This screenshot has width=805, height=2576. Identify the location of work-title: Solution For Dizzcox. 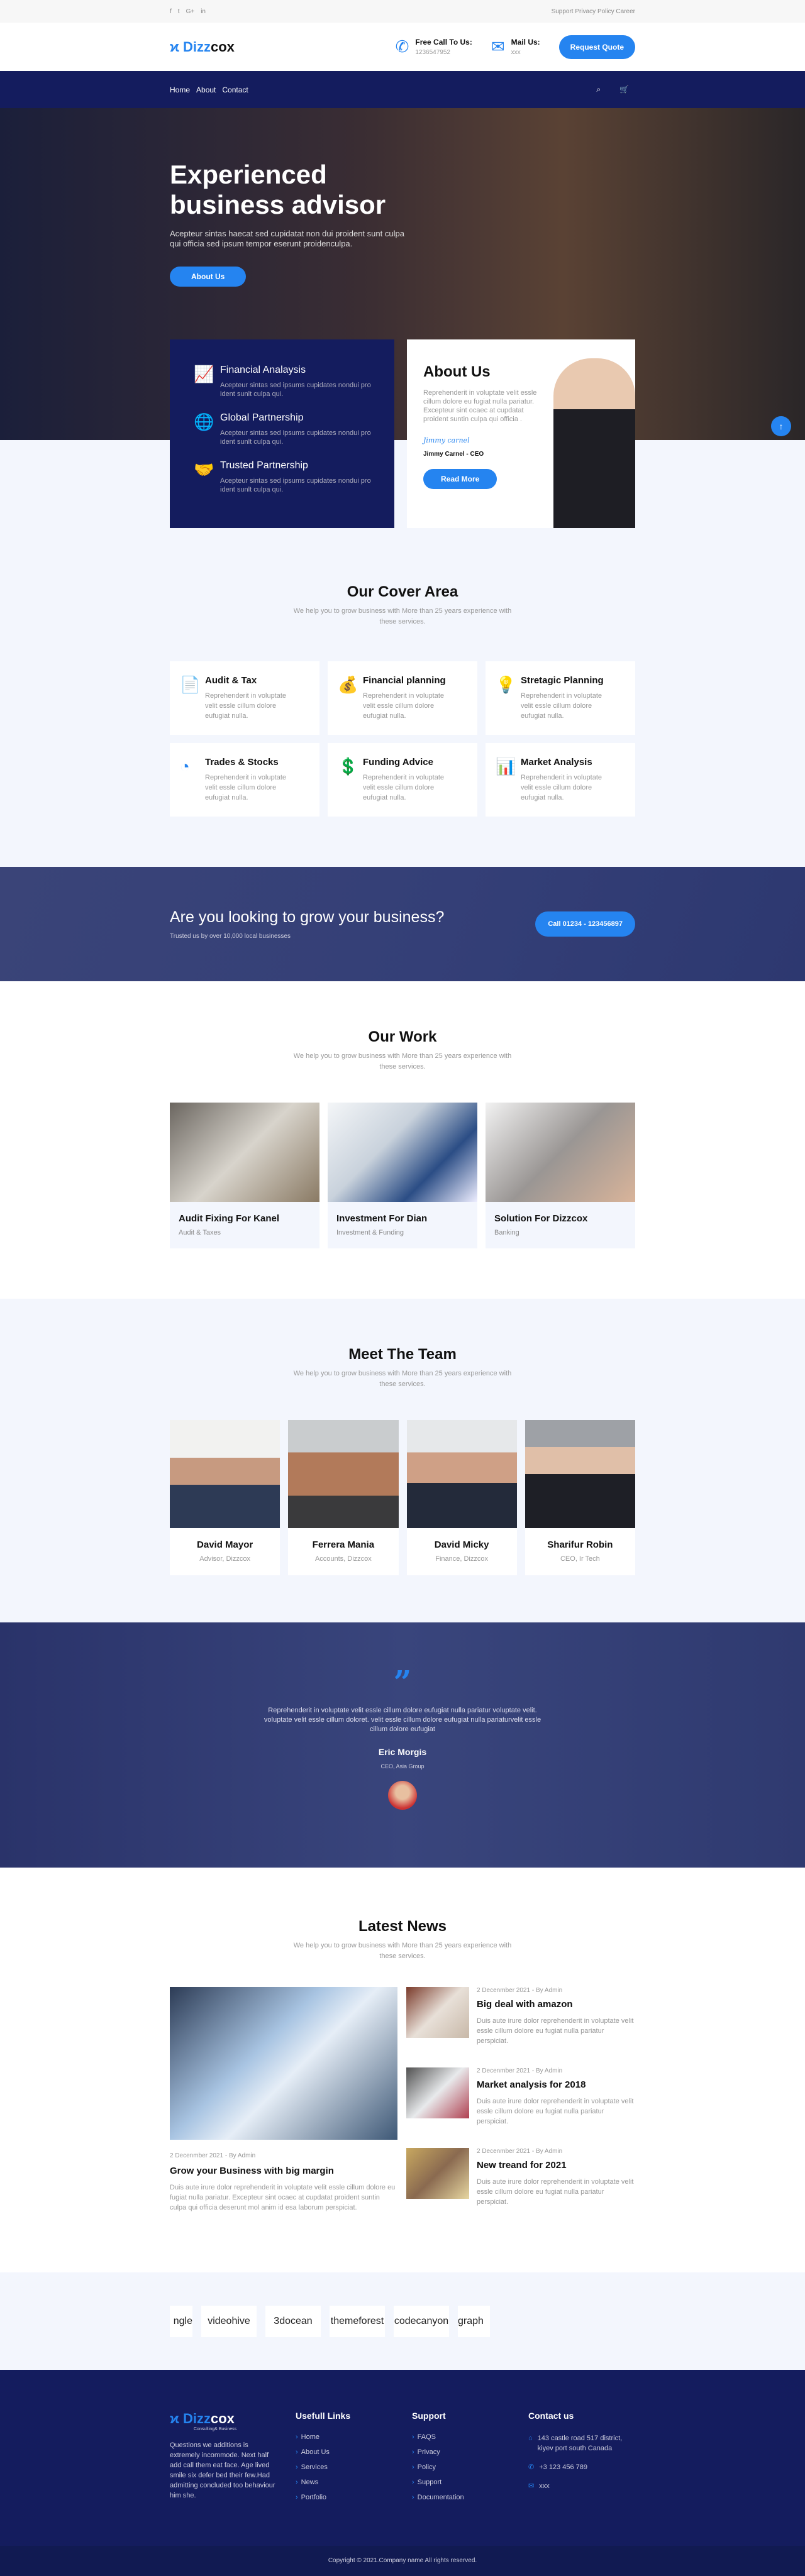
(541, 1218).